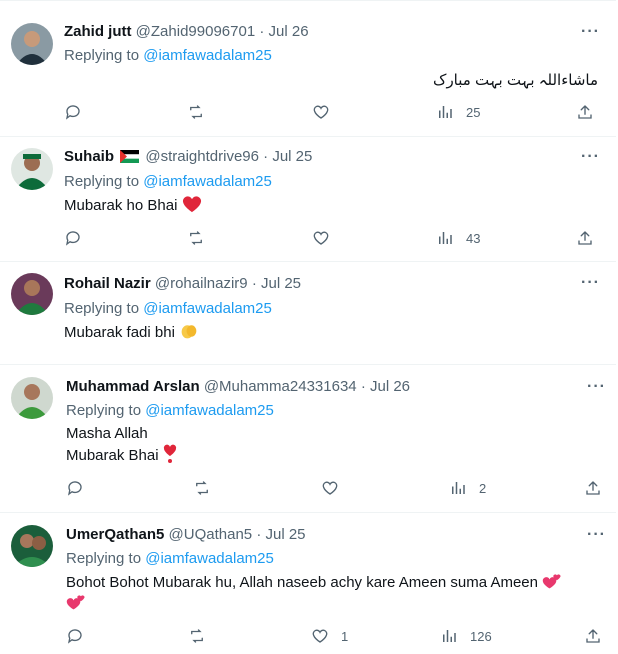 The height and width of the screenshot is (654, 618). I want to click on reply-text-line1: Masha Allah, so click(107, 433).